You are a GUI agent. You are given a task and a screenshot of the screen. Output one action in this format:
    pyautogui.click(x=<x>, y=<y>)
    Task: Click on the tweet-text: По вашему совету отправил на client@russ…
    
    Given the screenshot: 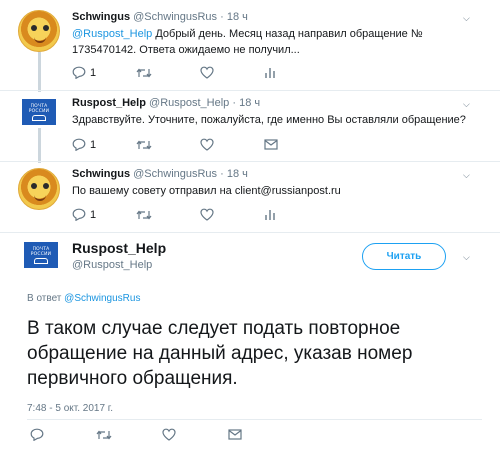 What is the action you would take?
    pyautogui.click(x=206, y=191)
    